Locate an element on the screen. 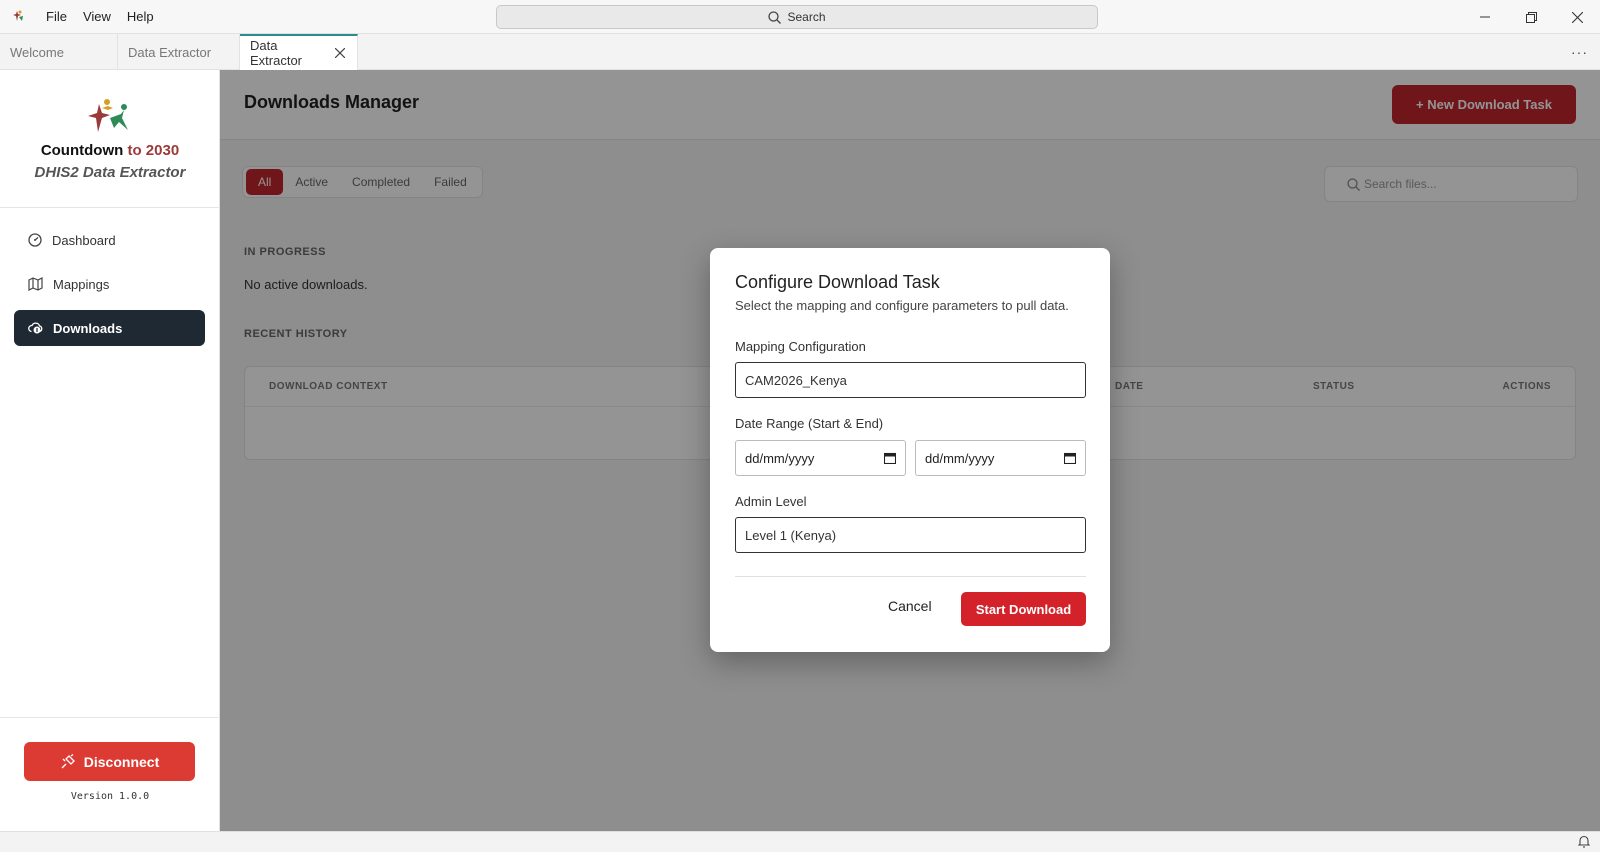 This screenshot has height=852, width=1600. disconnect-button: Disconnect is located at coordinates (109, 761).